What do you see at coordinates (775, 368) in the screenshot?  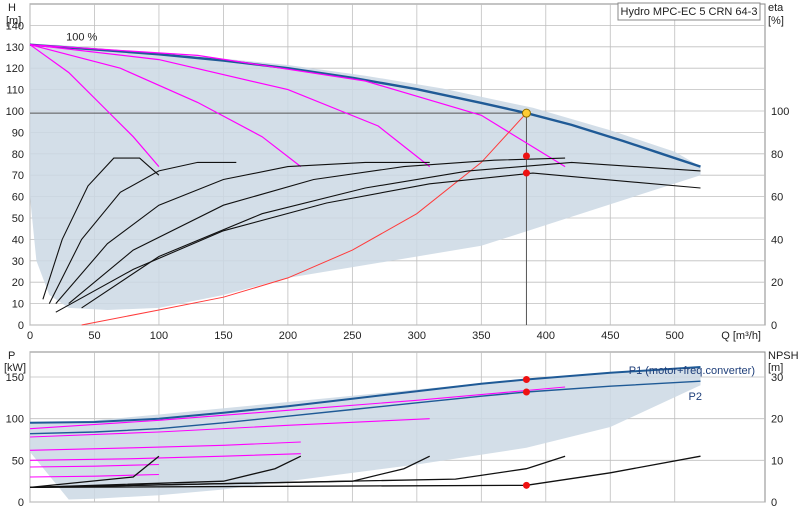 I see `y-axis-unit-right: [m]` at bounding box center [775, 368].